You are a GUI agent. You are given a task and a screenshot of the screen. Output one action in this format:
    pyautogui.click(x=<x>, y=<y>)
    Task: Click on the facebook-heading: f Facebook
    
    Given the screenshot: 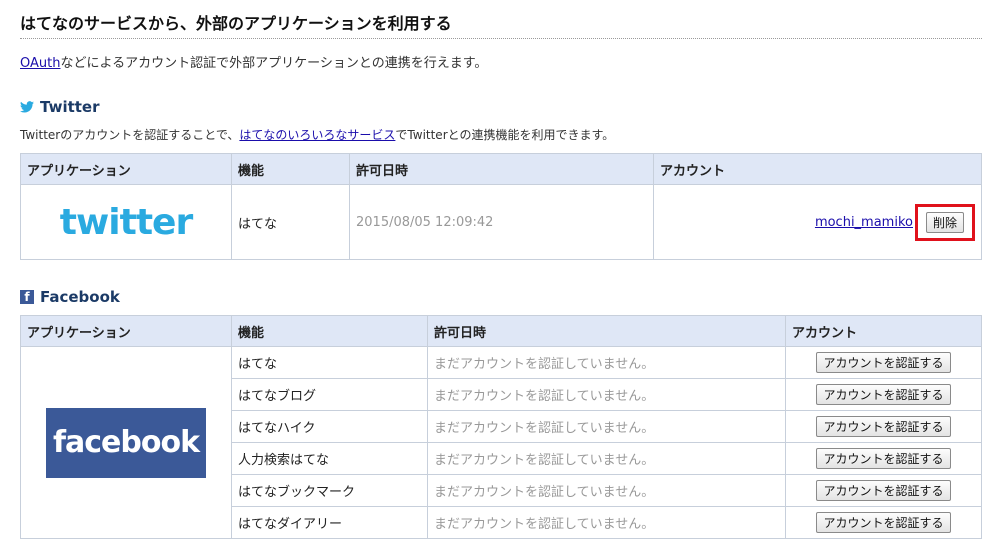 What is the action you would take?
    pyautogui.click(x=70, y=297)
    